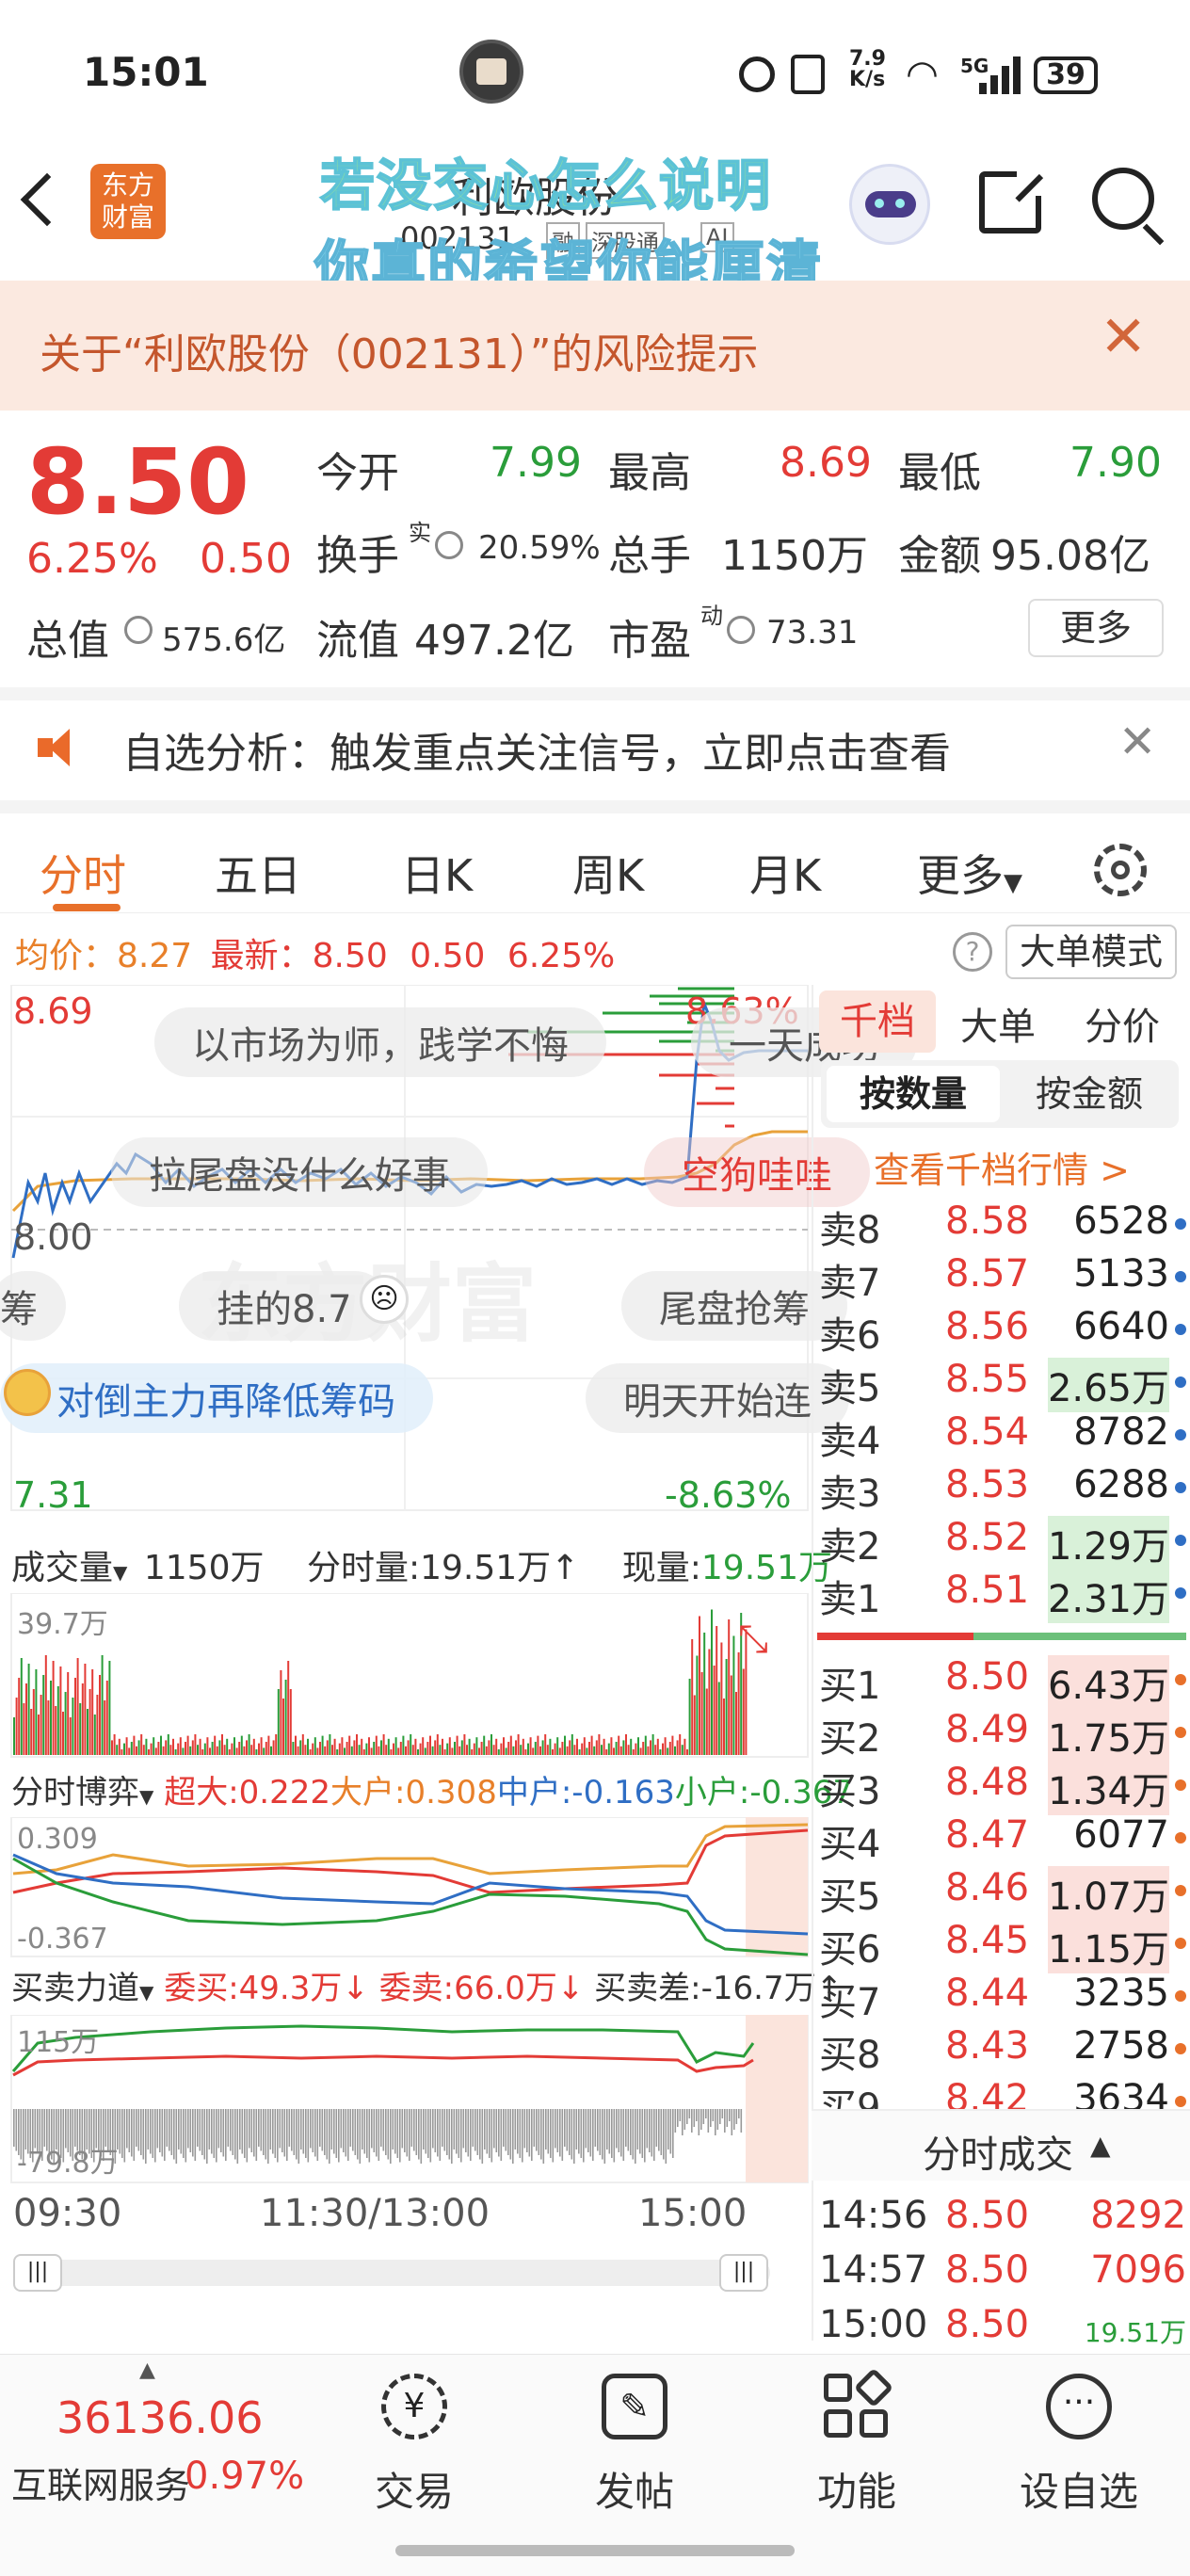 This screenshot has width=1190, height=2576. What do you see at coordinates (634, 2446) in the screenshot?
I see `nav-post: ✎ 发帖` at bounding box center [634, 2446].